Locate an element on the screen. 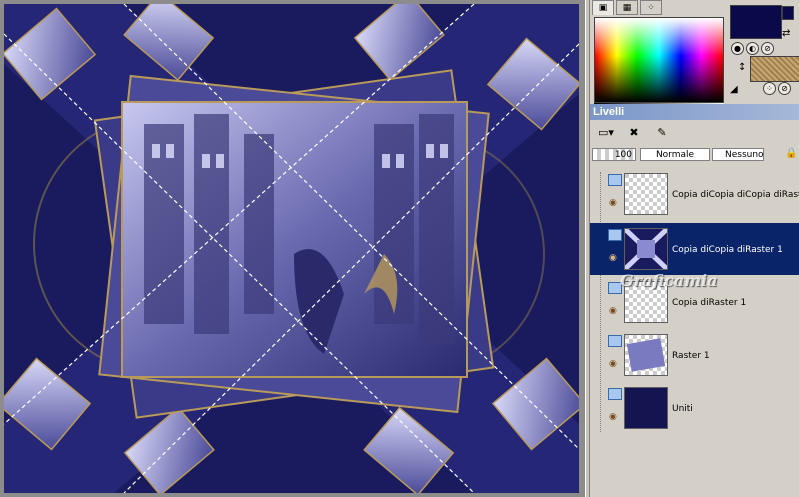 This screenshot has width=799, height=497. layer-name: Copia diCopia diRaster 1 is located at coordinates (727, 250).